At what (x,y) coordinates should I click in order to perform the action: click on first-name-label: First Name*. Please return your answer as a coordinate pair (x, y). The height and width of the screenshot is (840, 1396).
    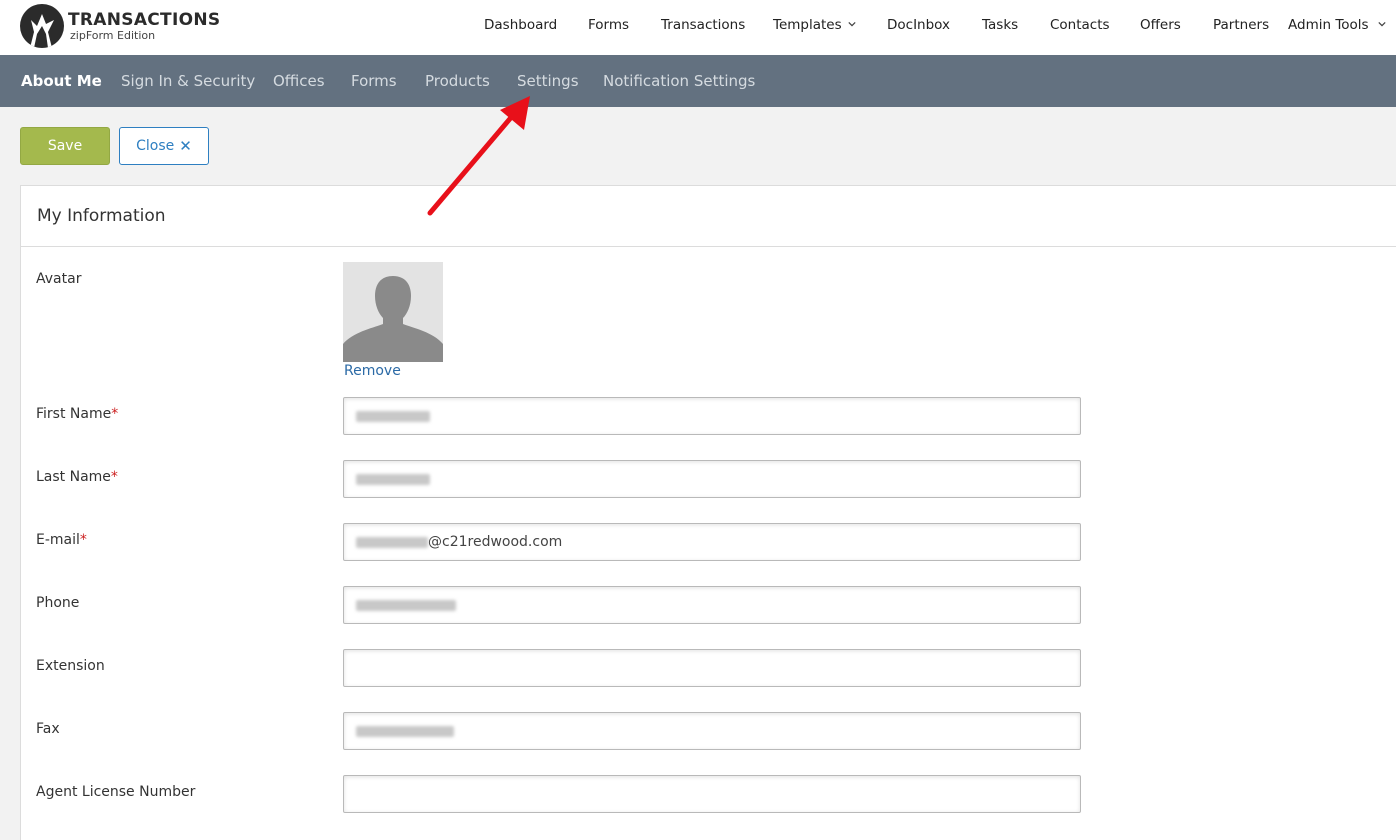
    Looking at the image, I should click on (77, 414).